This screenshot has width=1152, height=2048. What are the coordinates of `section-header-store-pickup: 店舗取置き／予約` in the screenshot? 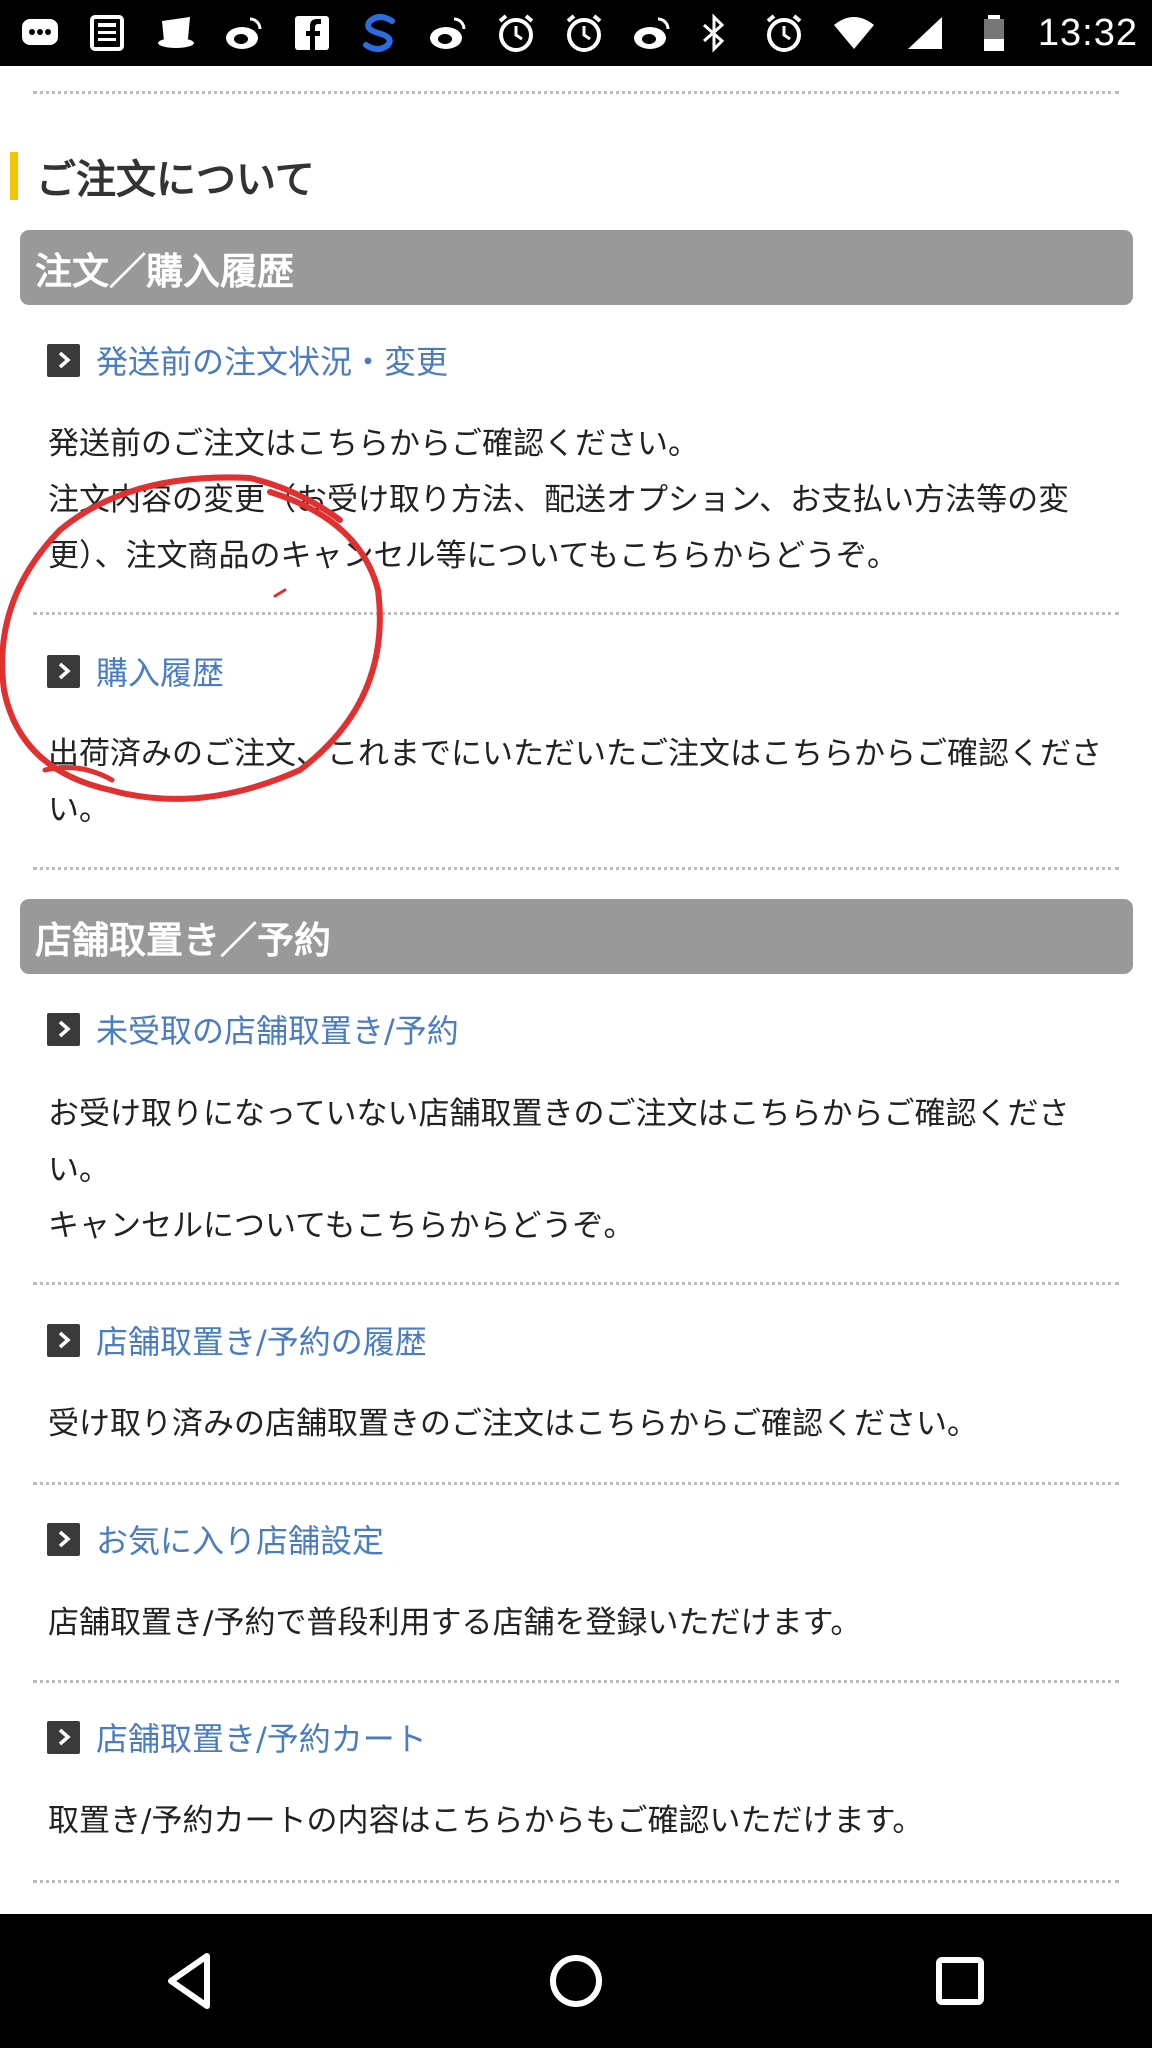 It's located at (576, 936).